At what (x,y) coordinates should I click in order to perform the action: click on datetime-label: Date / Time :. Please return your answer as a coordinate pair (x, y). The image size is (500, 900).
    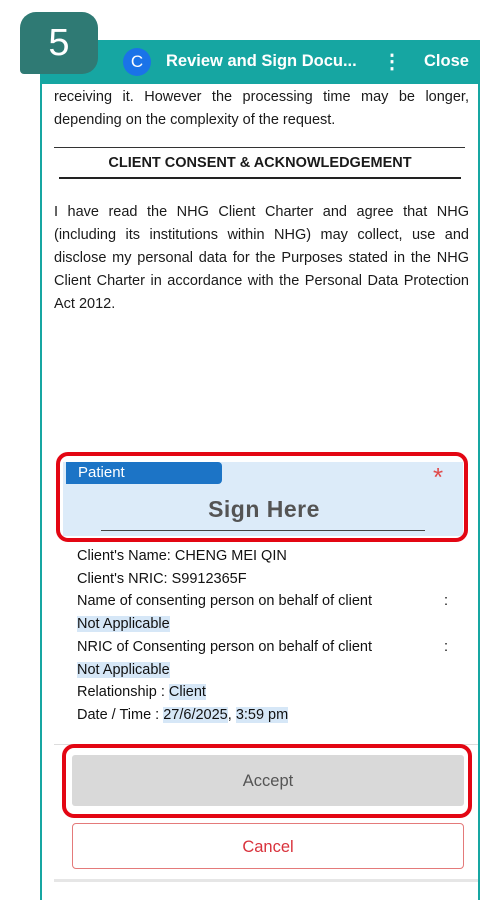
    Looking at the image, I should click on (120, 714).